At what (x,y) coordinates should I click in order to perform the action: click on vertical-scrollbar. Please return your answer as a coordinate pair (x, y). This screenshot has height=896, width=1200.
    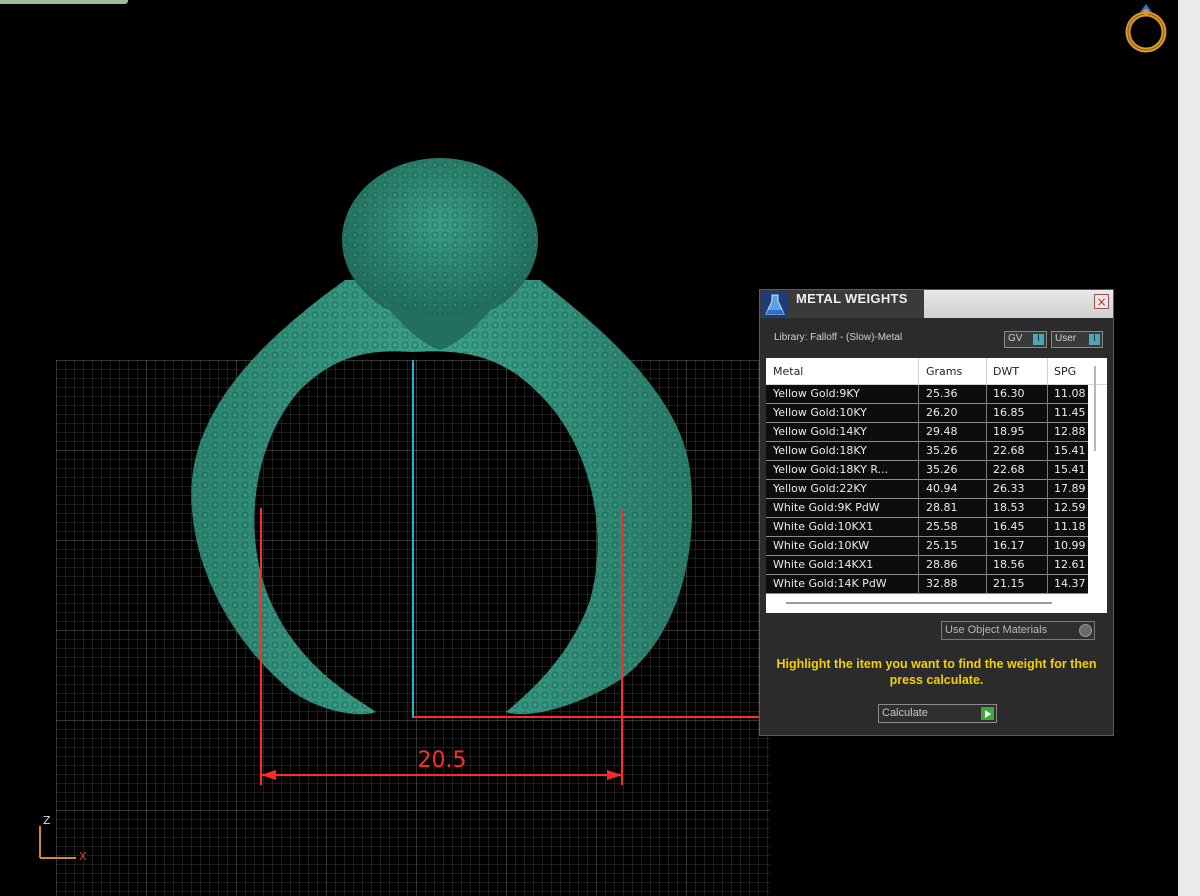
    Looking at the image, I should click on (1095, 408).